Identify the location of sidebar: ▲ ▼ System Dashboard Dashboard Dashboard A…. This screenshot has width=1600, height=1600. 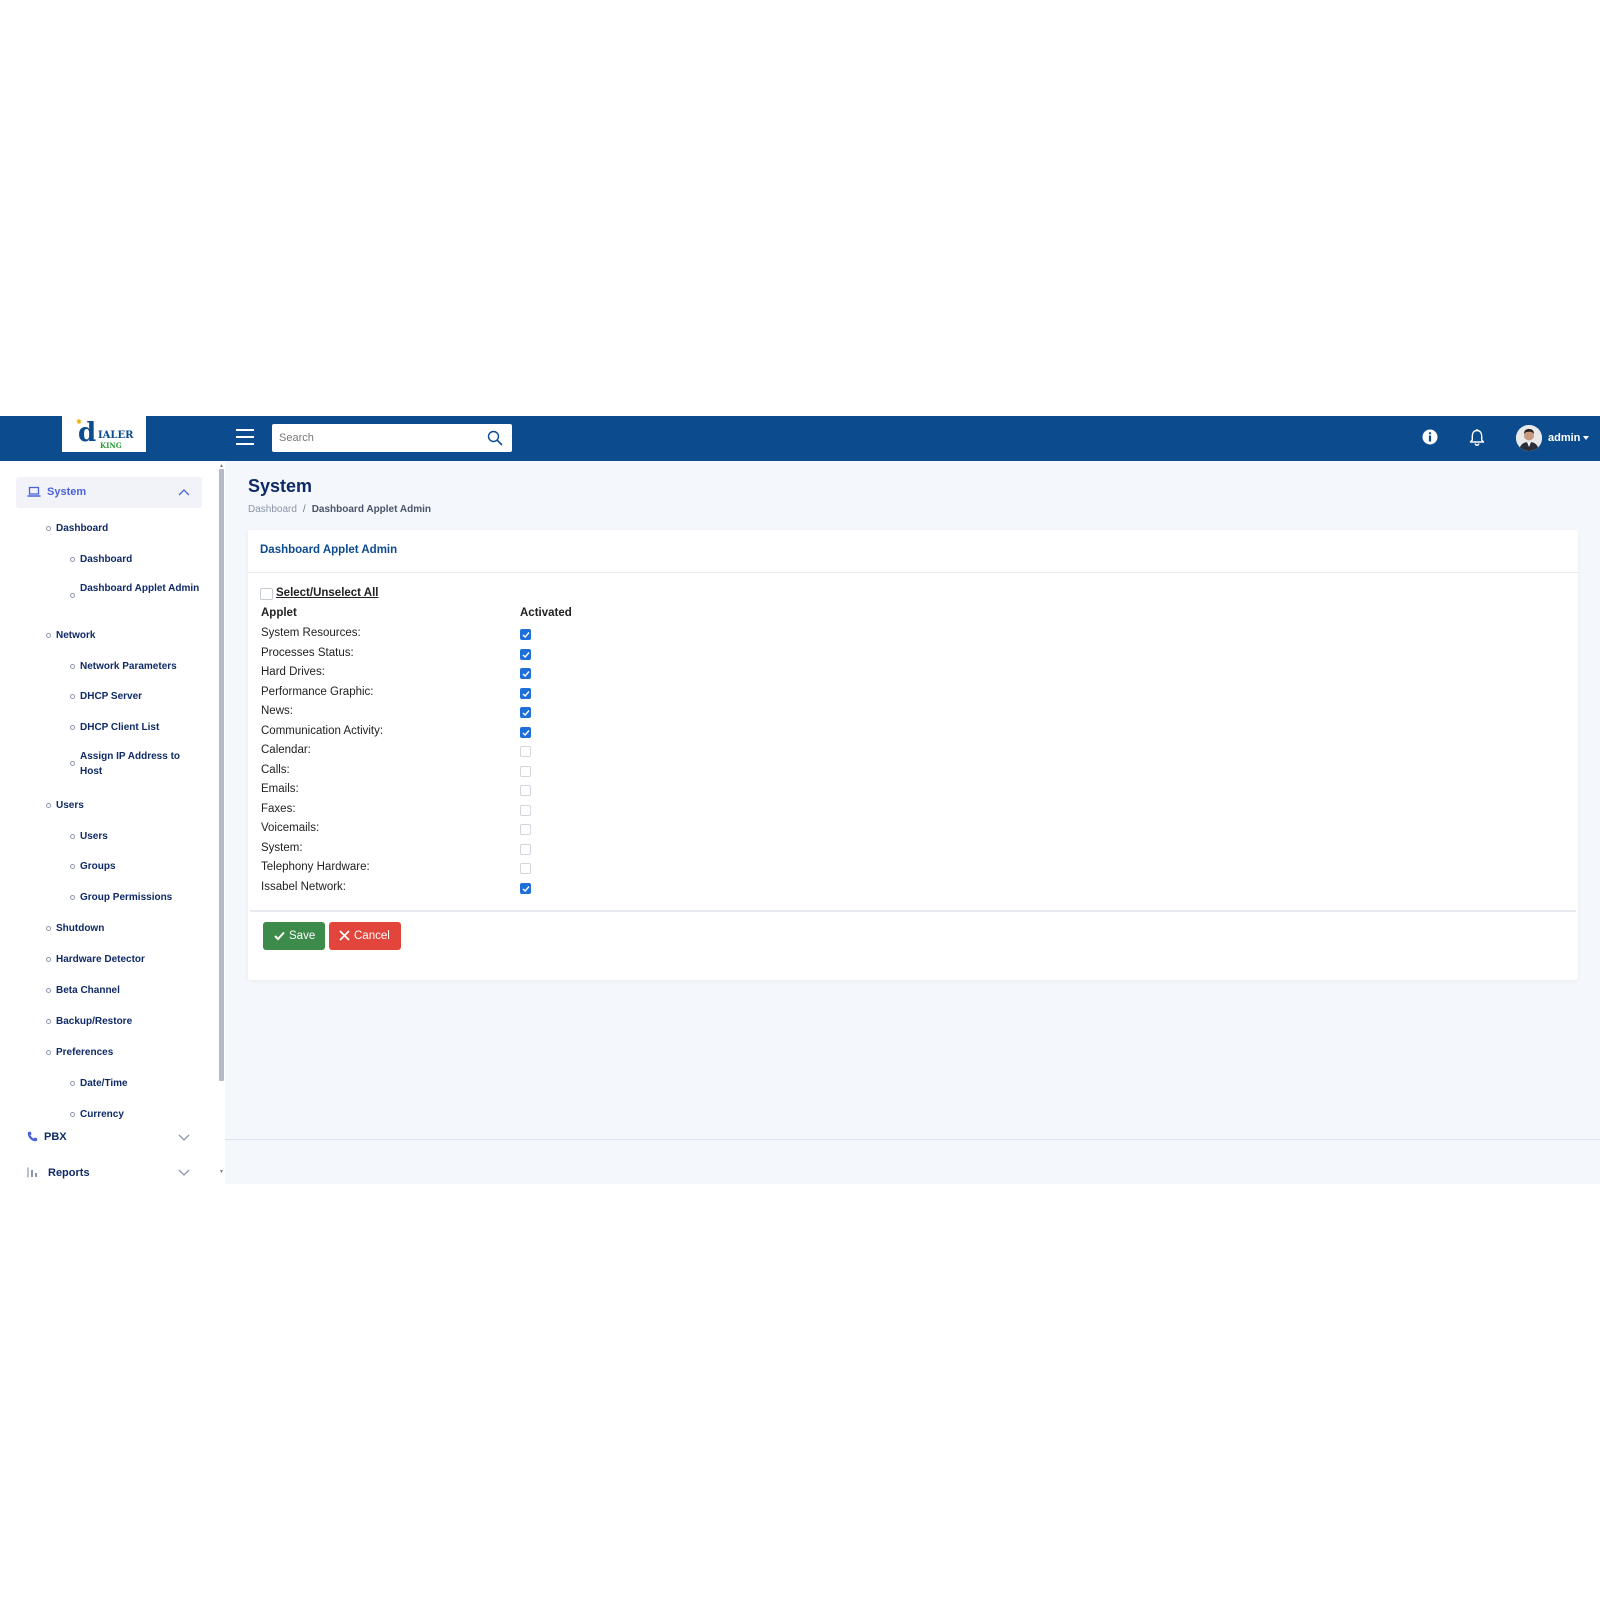
(112, 822).